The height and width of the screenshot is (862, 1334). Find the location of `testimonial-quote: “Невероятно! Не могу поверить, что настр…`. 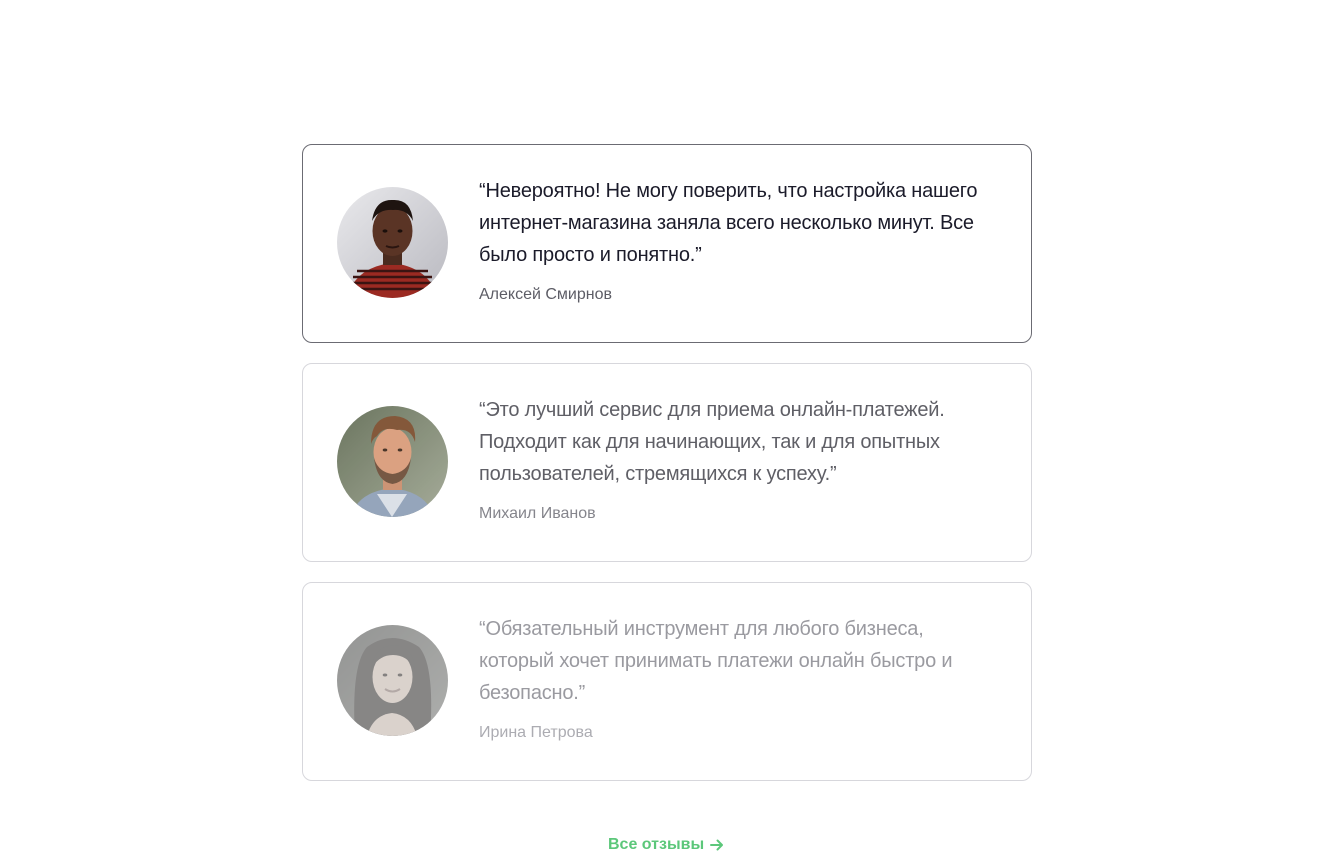

testimonial-quote: “Невероятно! Не могу поверить, что настр… is located at coordinates (728, 223).